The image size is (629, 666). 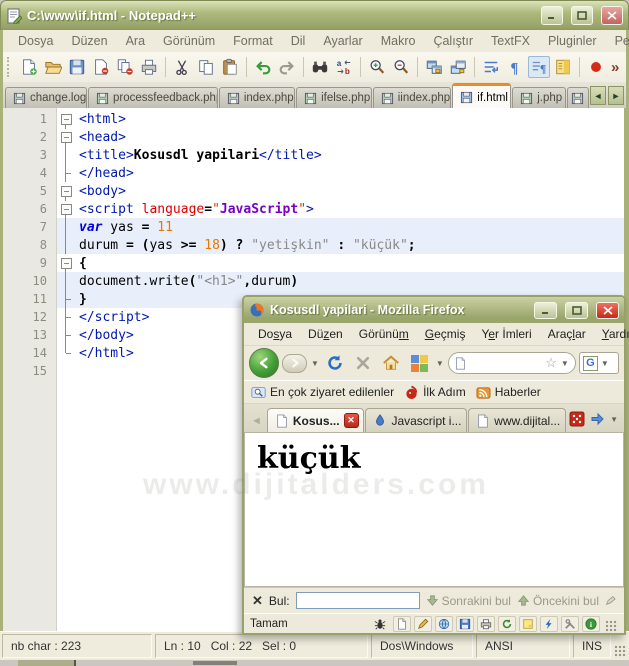 I want to click on find-previous-button: Öncekini bul, so click(x=558, y=601).